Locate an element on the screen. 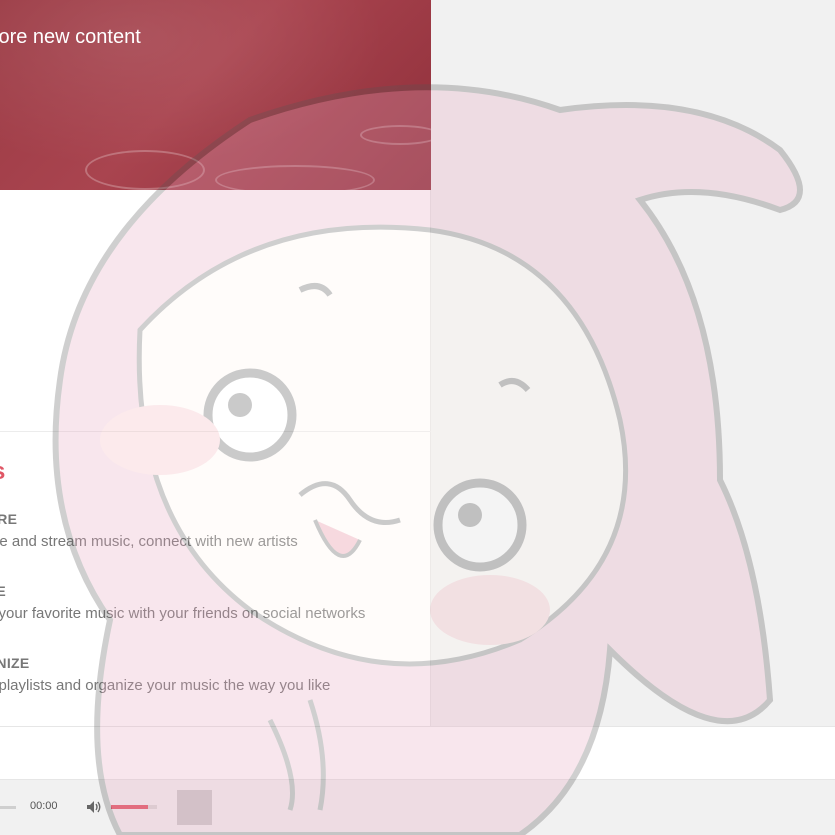  features-heading: s is located at coordinates (2, 472).